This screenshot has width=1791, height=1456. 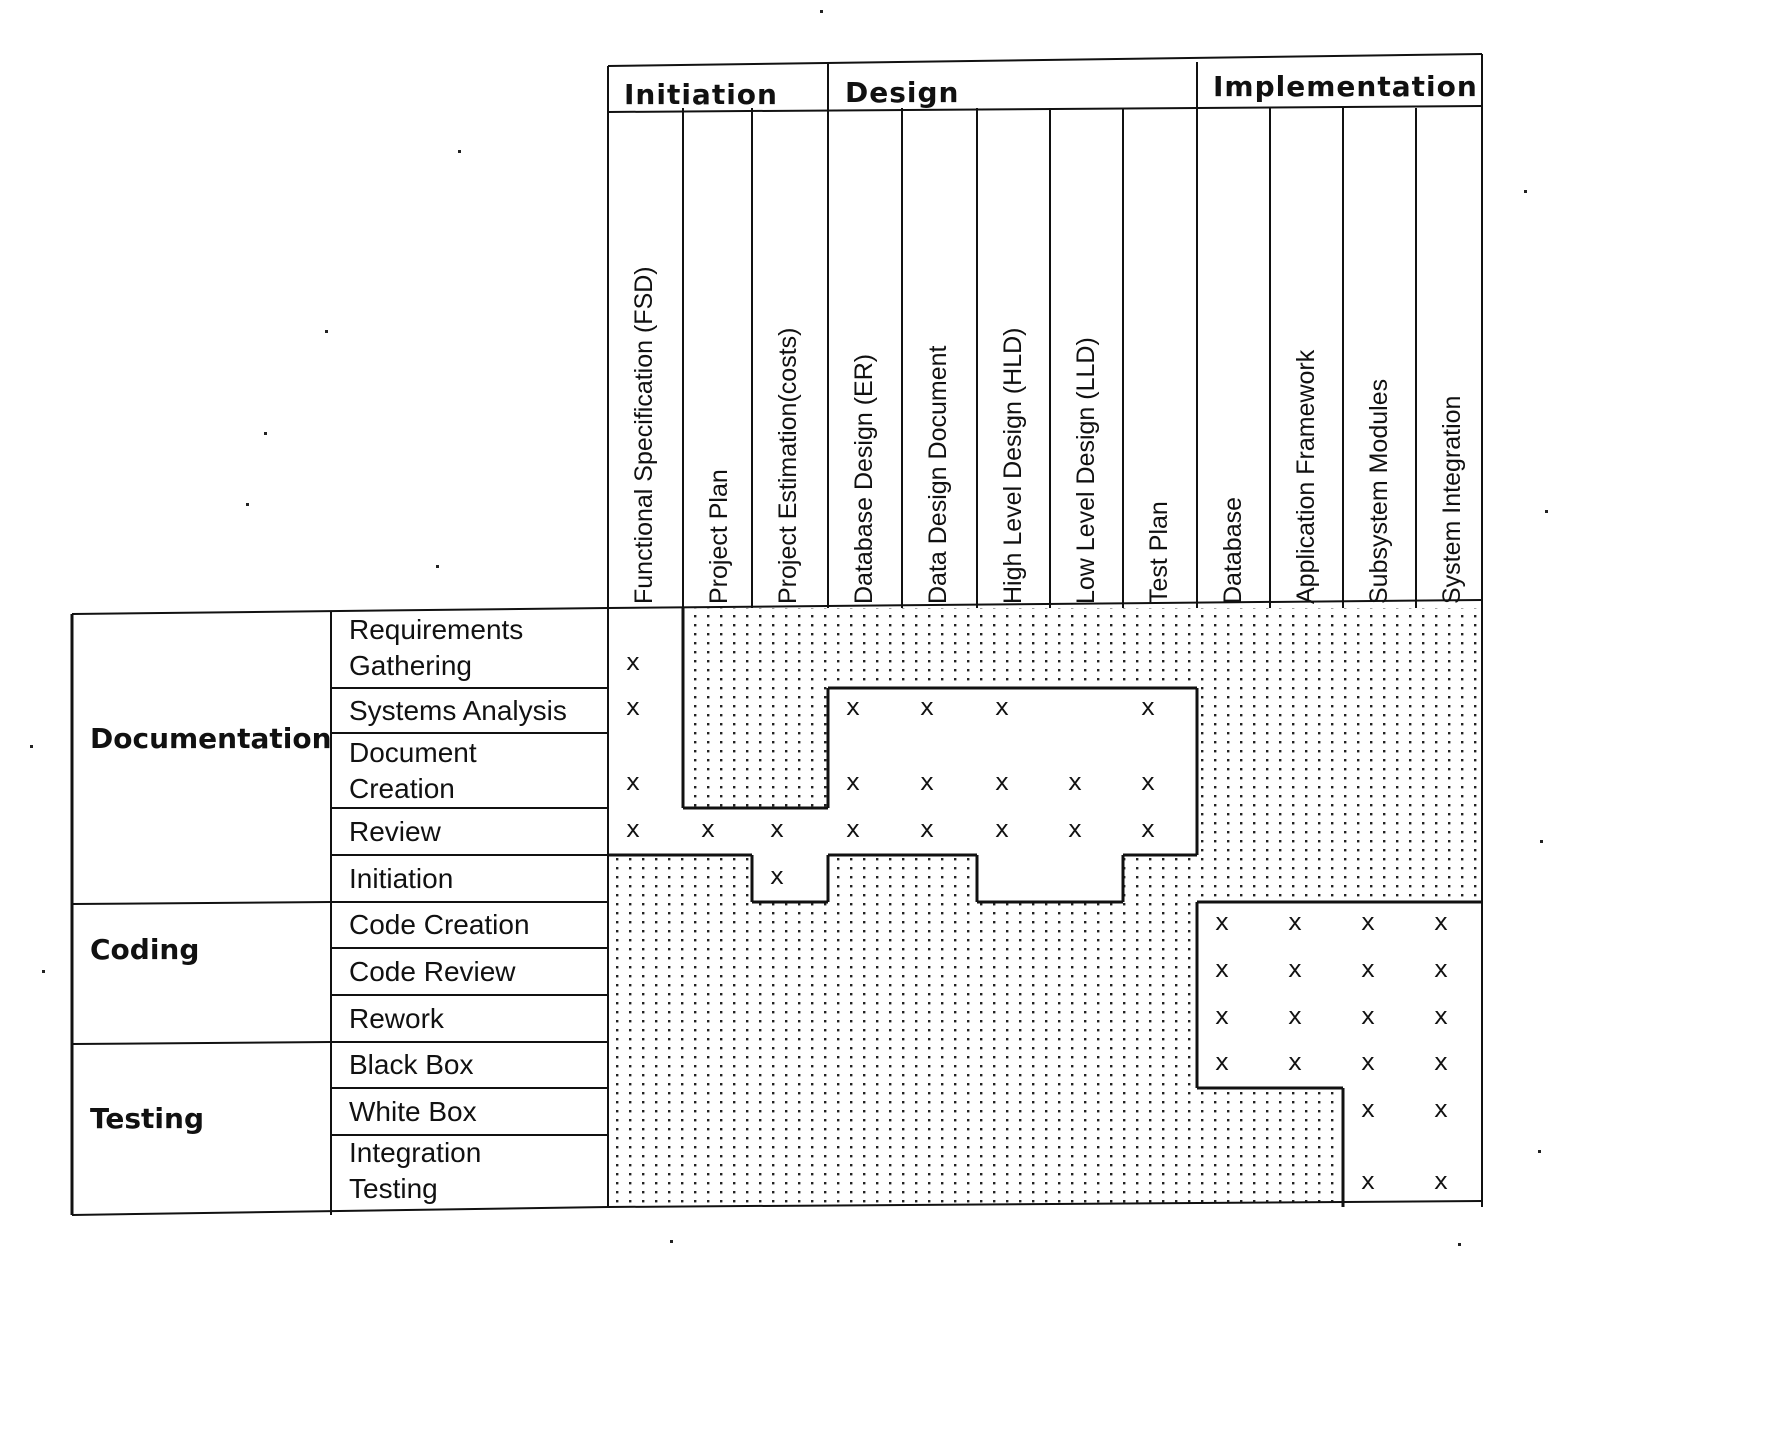 I want to click on column-header: Low Level Design (LLD), so click(x=1086, y=470).